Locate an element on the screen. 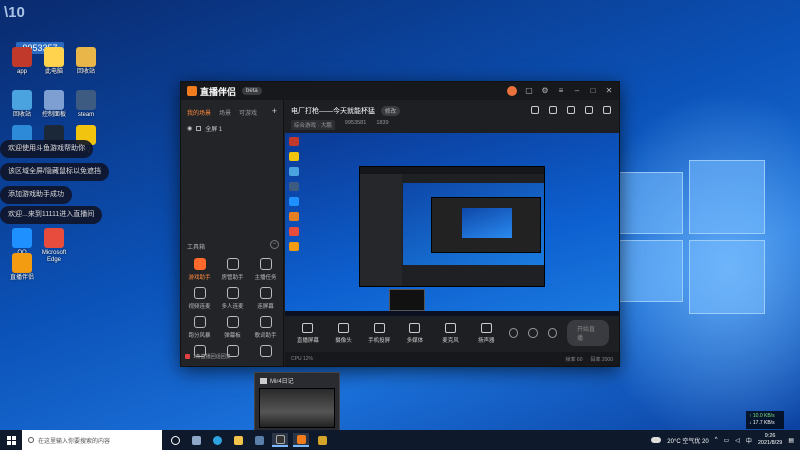 This screenshot has width=800, height=450. eye-icon: ◉ is located at coordinates (189, 128).